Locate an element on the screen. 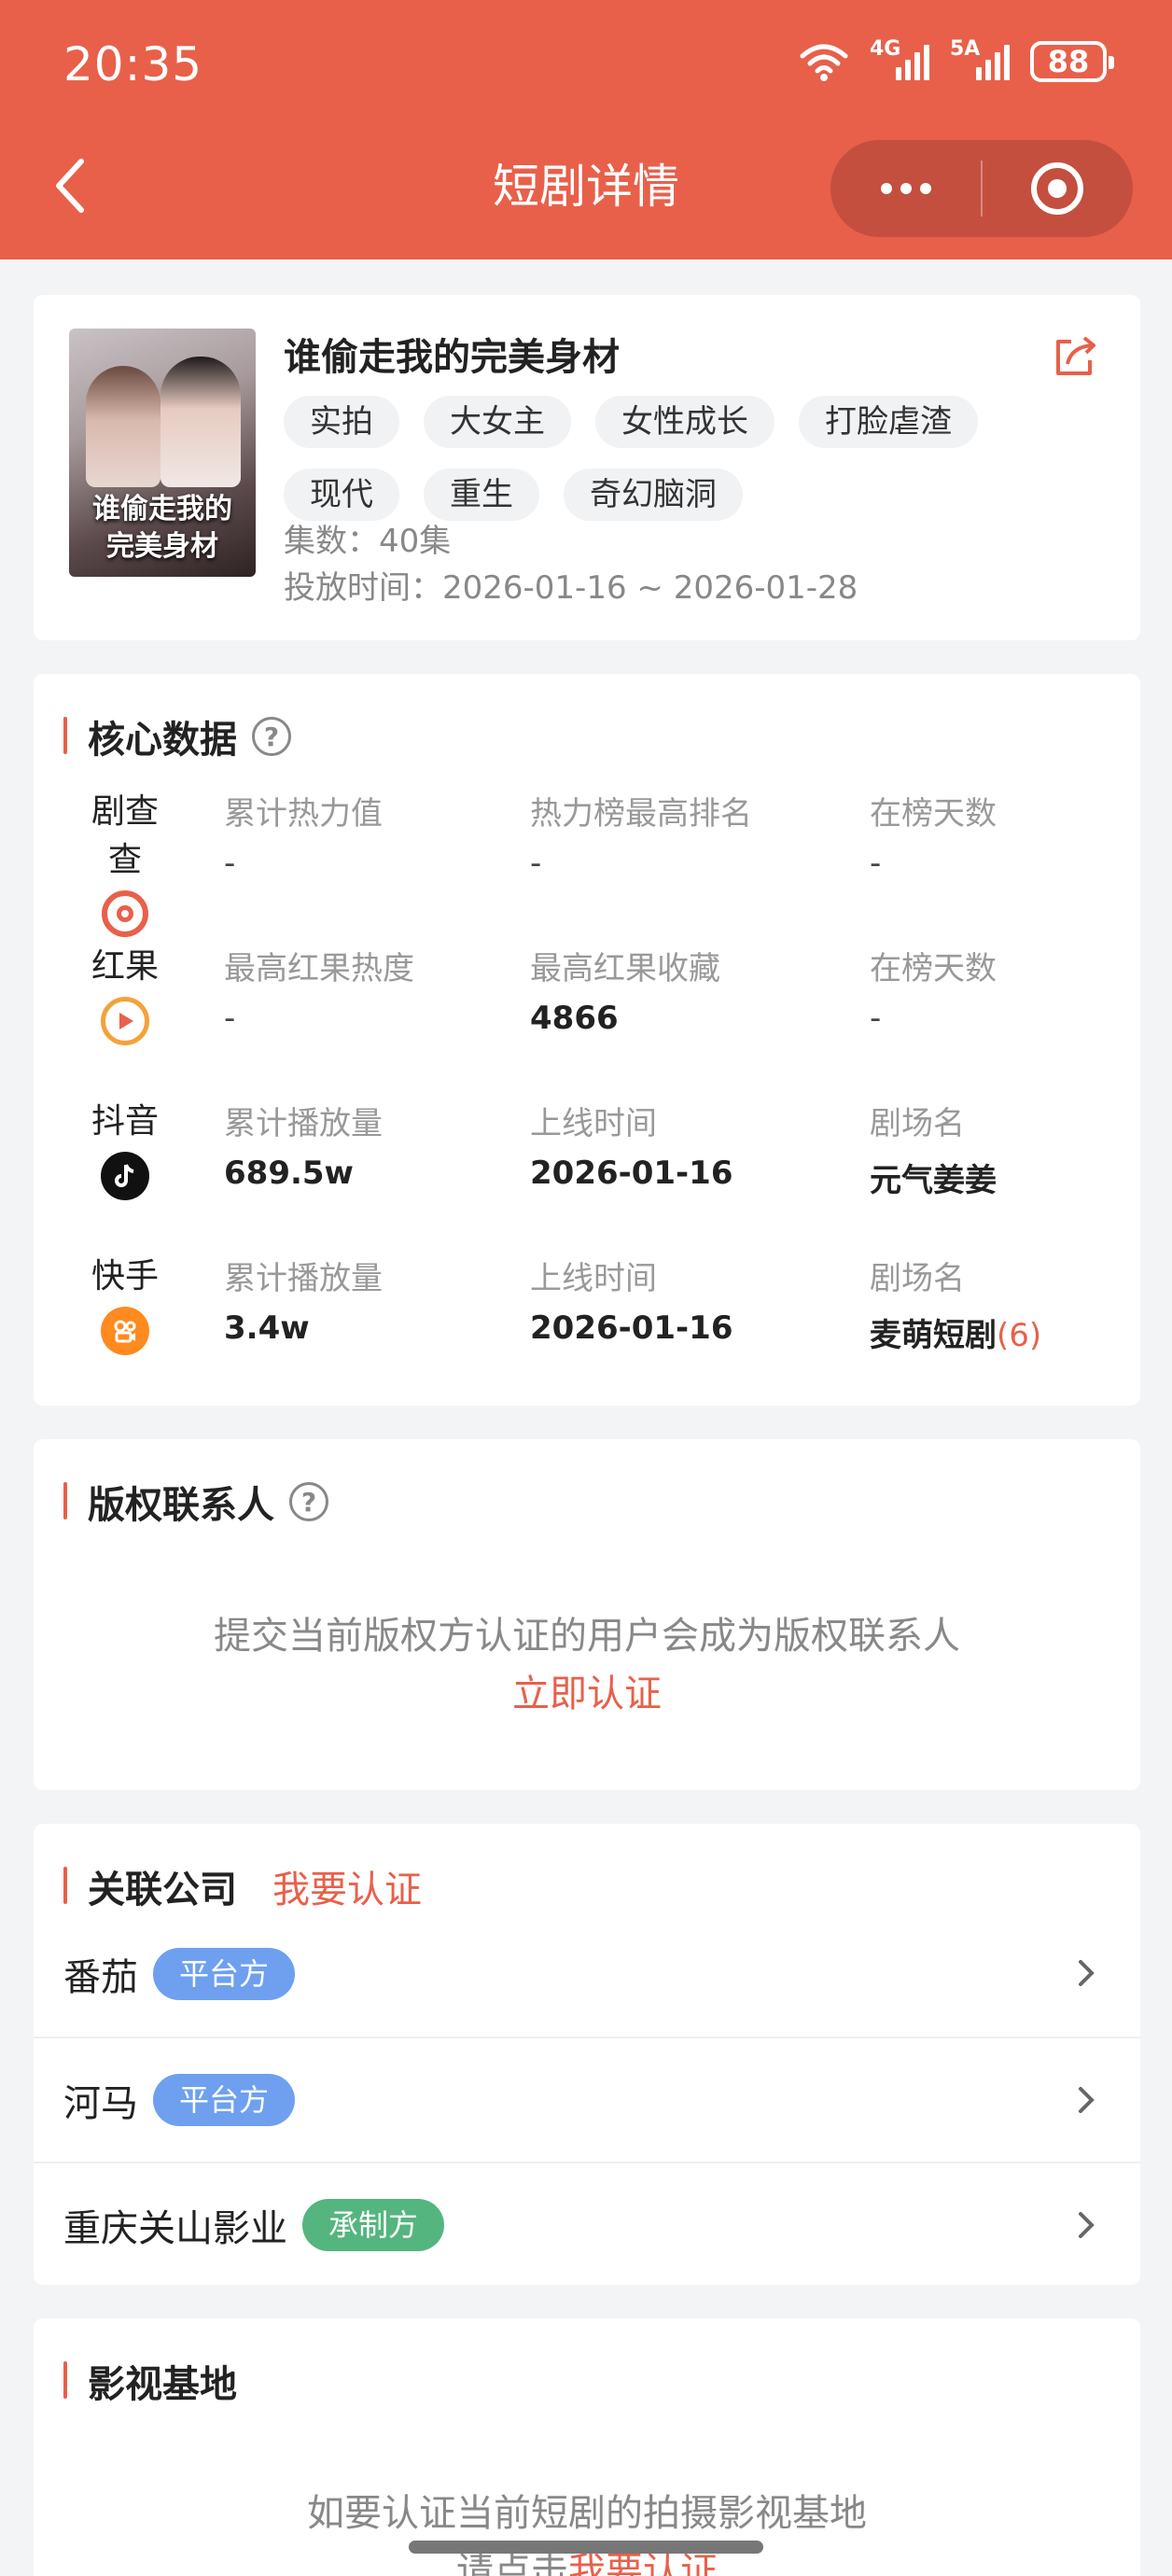 The image size is (1172, 2576). core-data-title: 核心数据 is located at coordinates (162, 740).